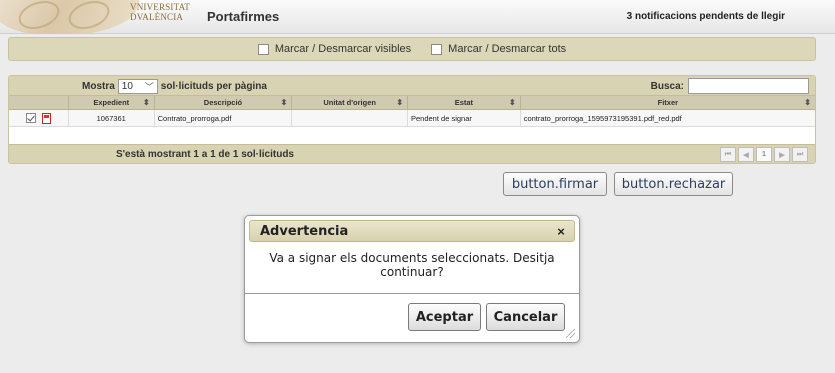  Describe the element at coordinates (706, 16) in the screenshot. I see `notifications-link: 3 notificacions pendents de llegir` at that location.